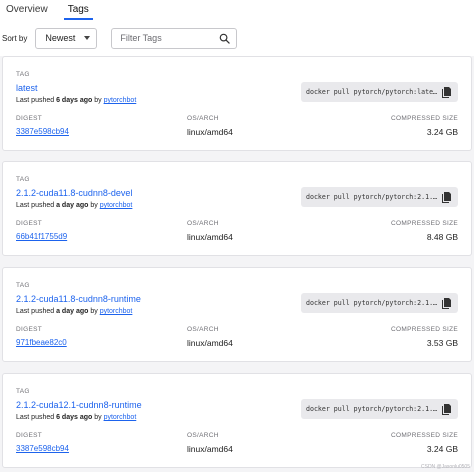  Describe the element at coordinates (60, 38) in the screenshot. I see `sort-value: Newest` at that location.